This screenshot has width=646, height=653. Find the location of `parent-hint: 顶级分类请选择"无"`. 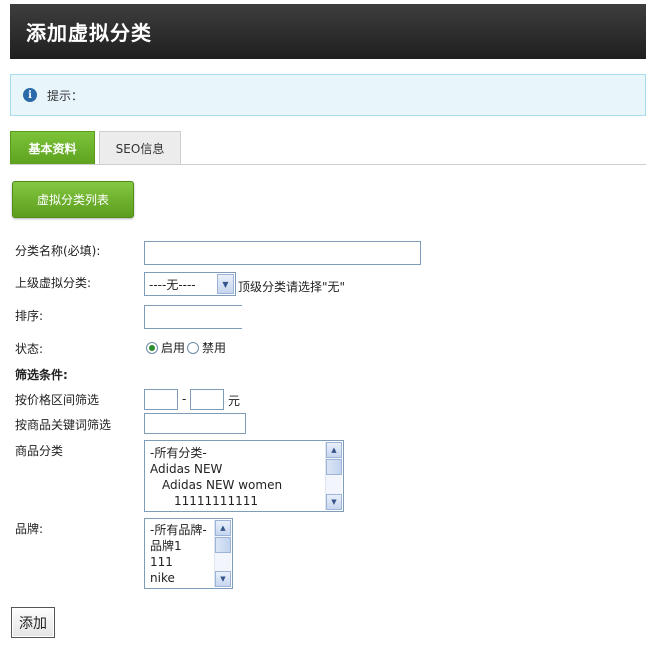

parent-hint: 顶级分类请选择"无" is located at coordinates (292, 287).